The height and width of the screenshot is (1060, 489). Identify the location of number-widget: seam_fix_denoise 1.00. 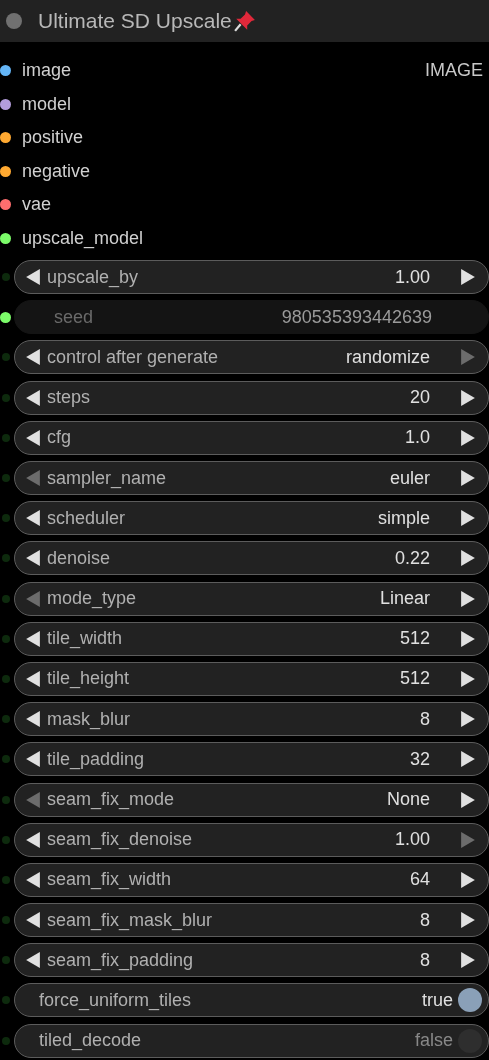
(251, 839).